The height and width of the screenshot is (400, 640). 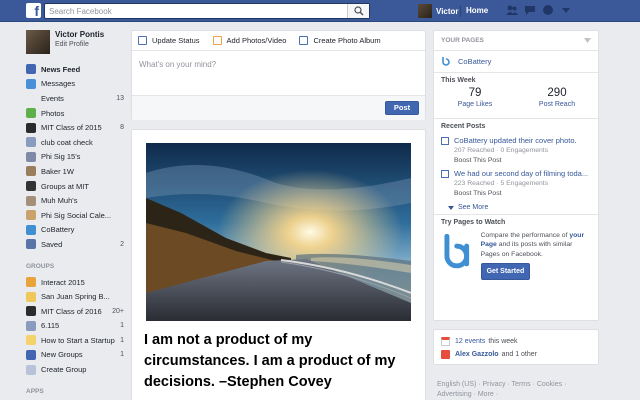 What do you see at coordinates (75, 113) in the screenshot?
I see `sidebar-item-photos: Photos` at bounding box center [75, 113].